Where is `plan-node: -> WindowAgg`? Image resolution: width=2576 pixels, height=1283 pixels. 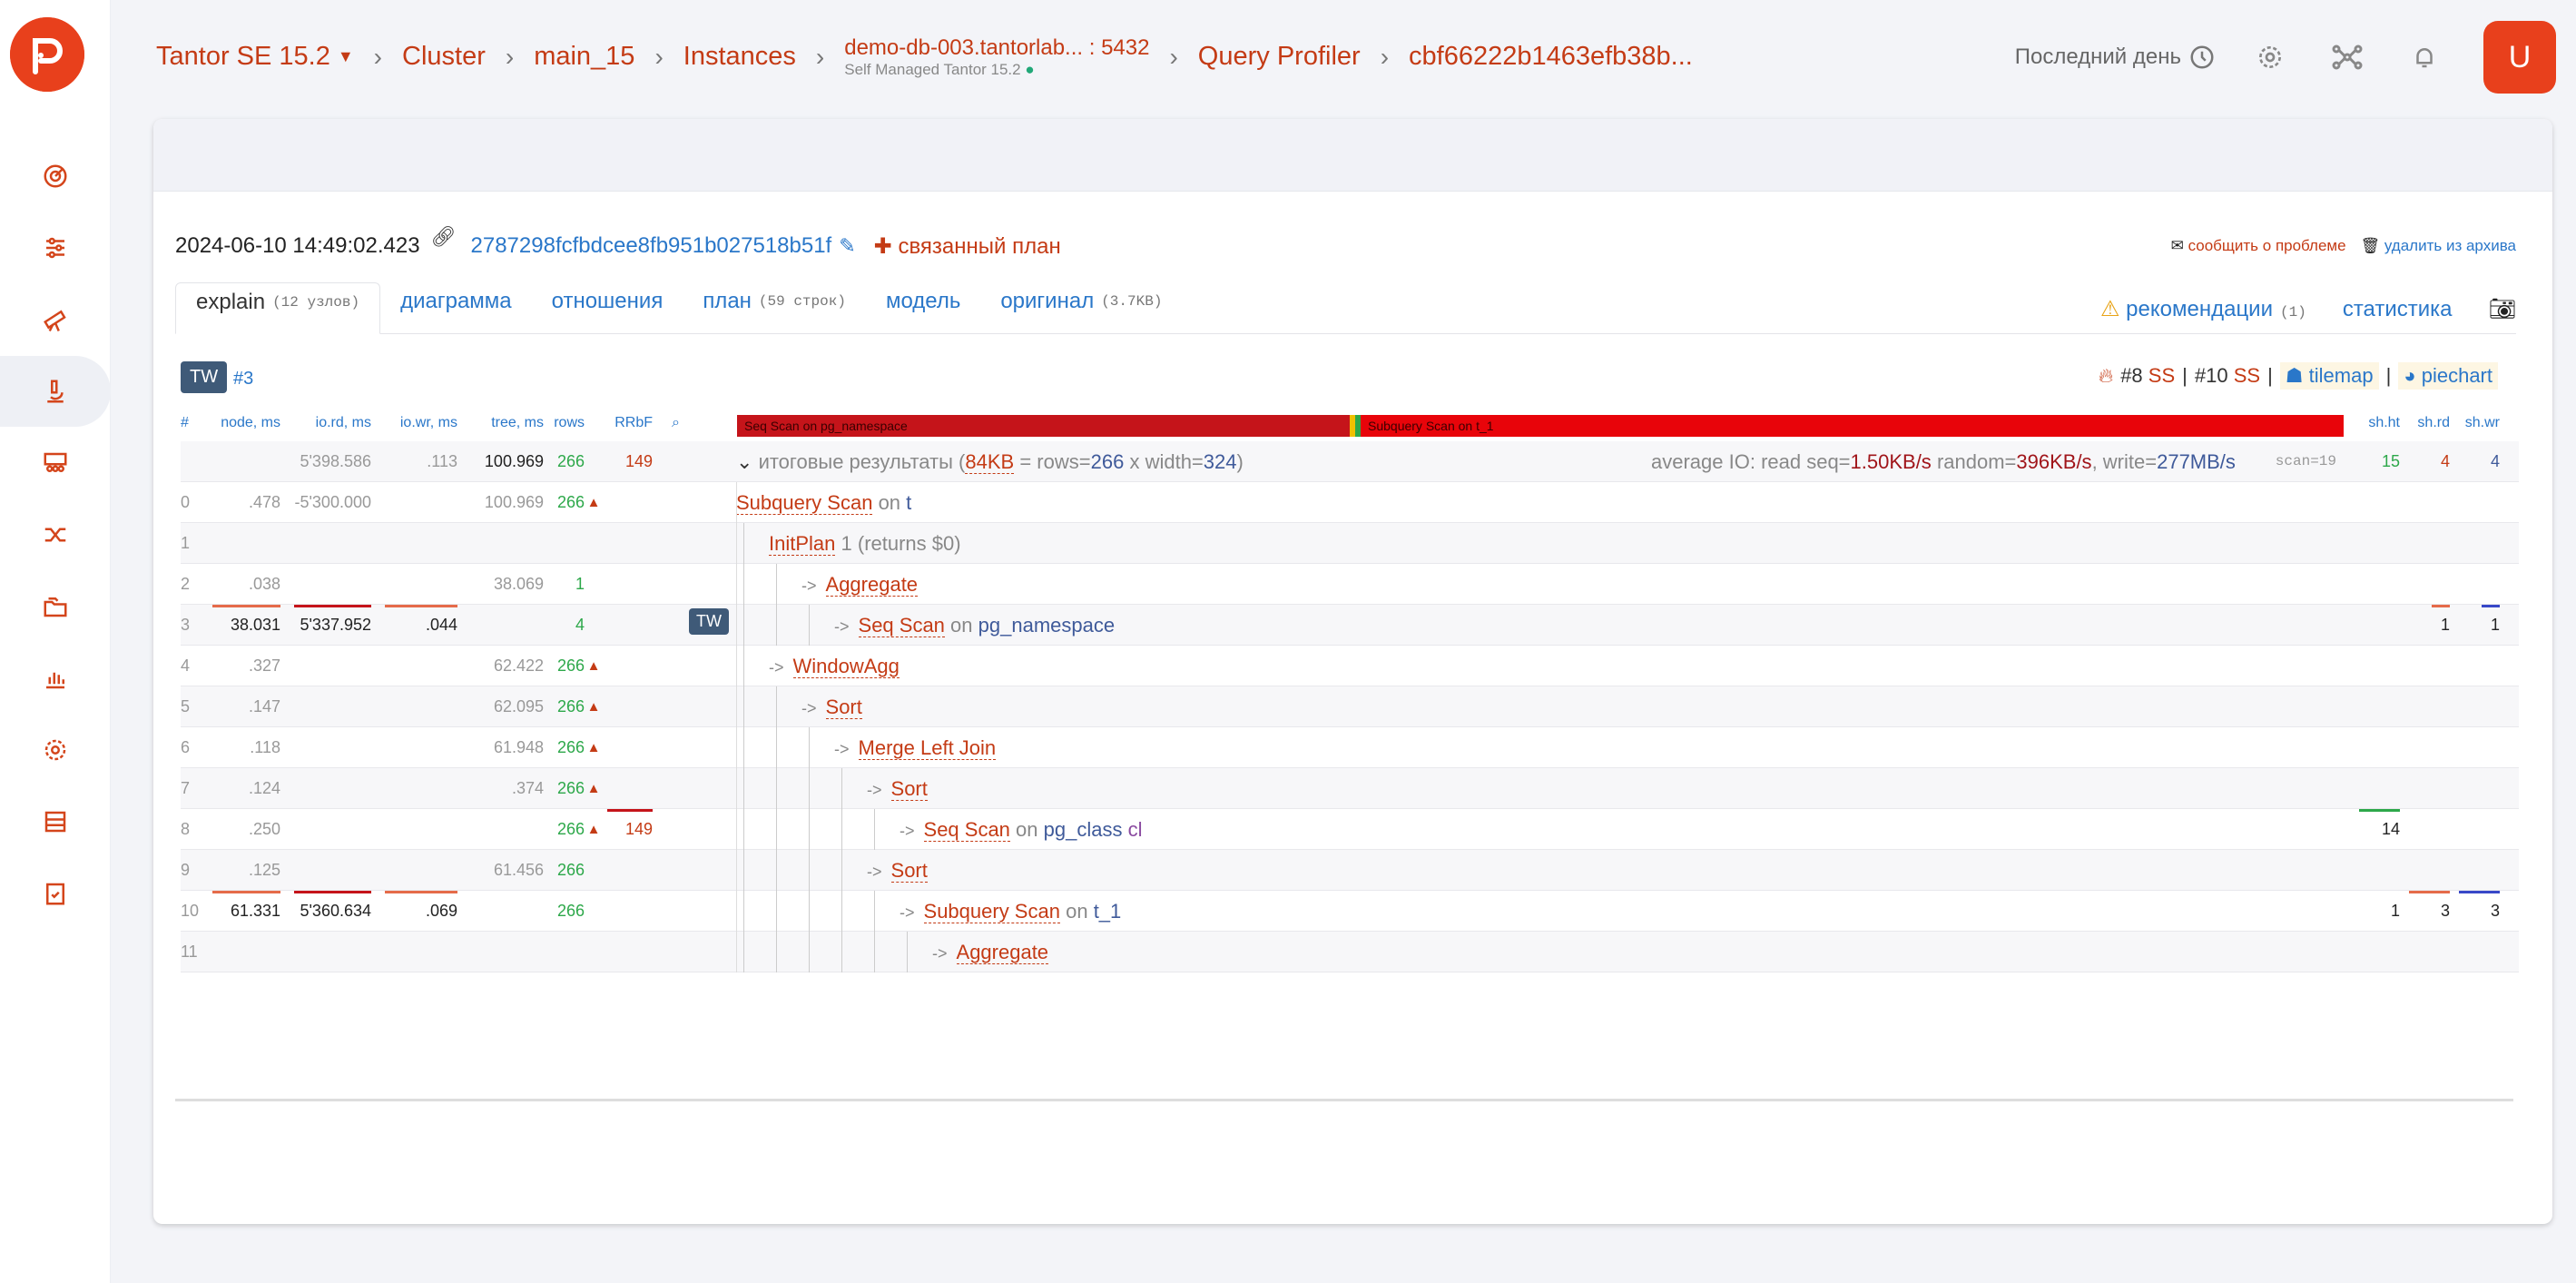
plan-node: -> WindowAgg is located at coordinates (834, 666).